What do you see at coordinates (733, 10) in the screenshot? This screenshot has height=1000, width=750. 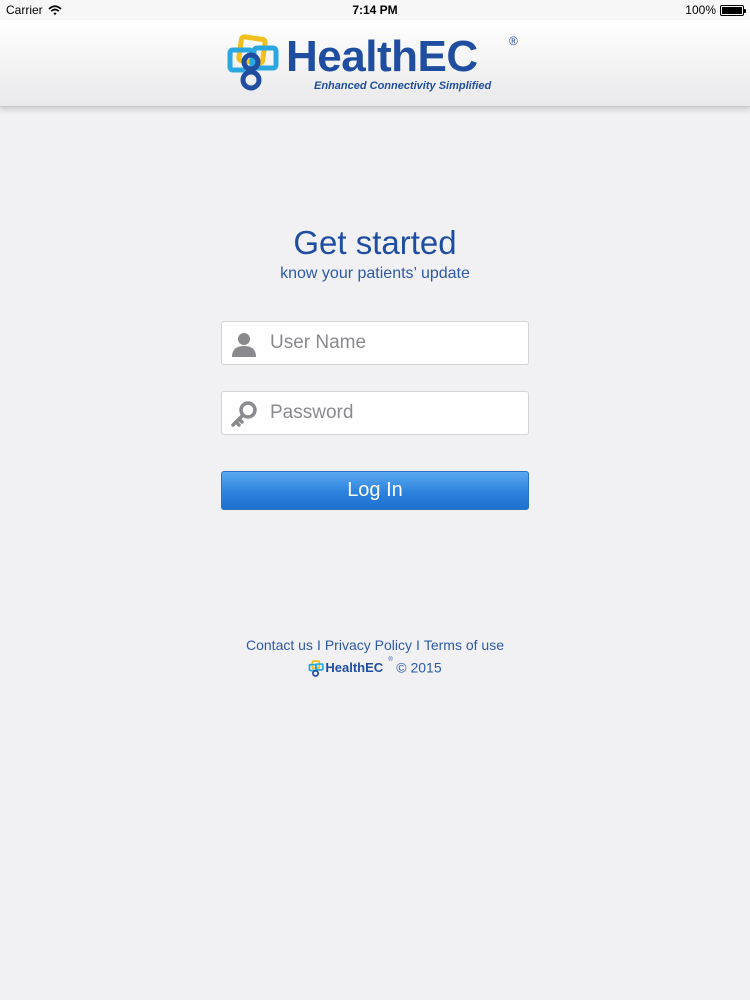 I see `battery-icon` at bounding box center [733, 10].